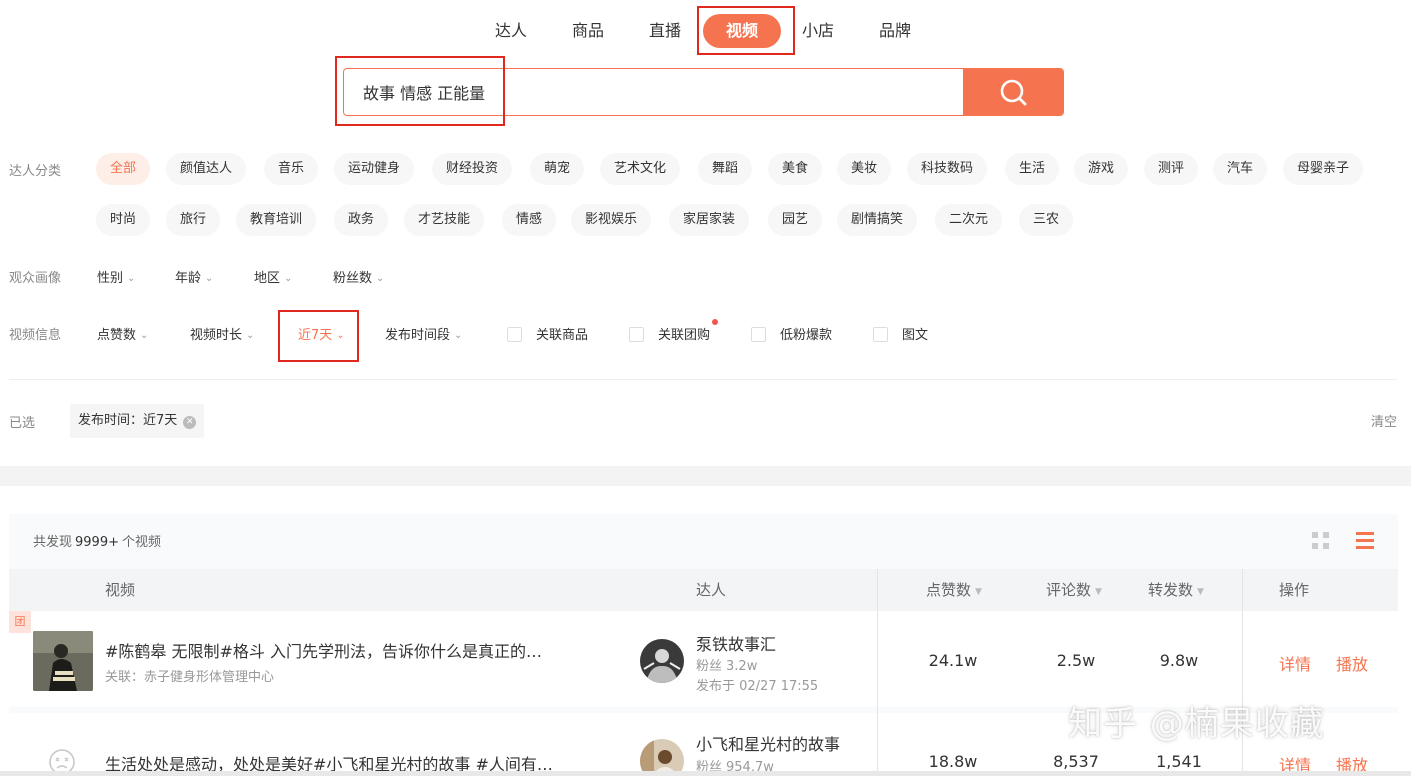 Image resolution: width=1411 pixels, height=776 pixels. I want to click on tab-video: 视频, so click(742, 31).